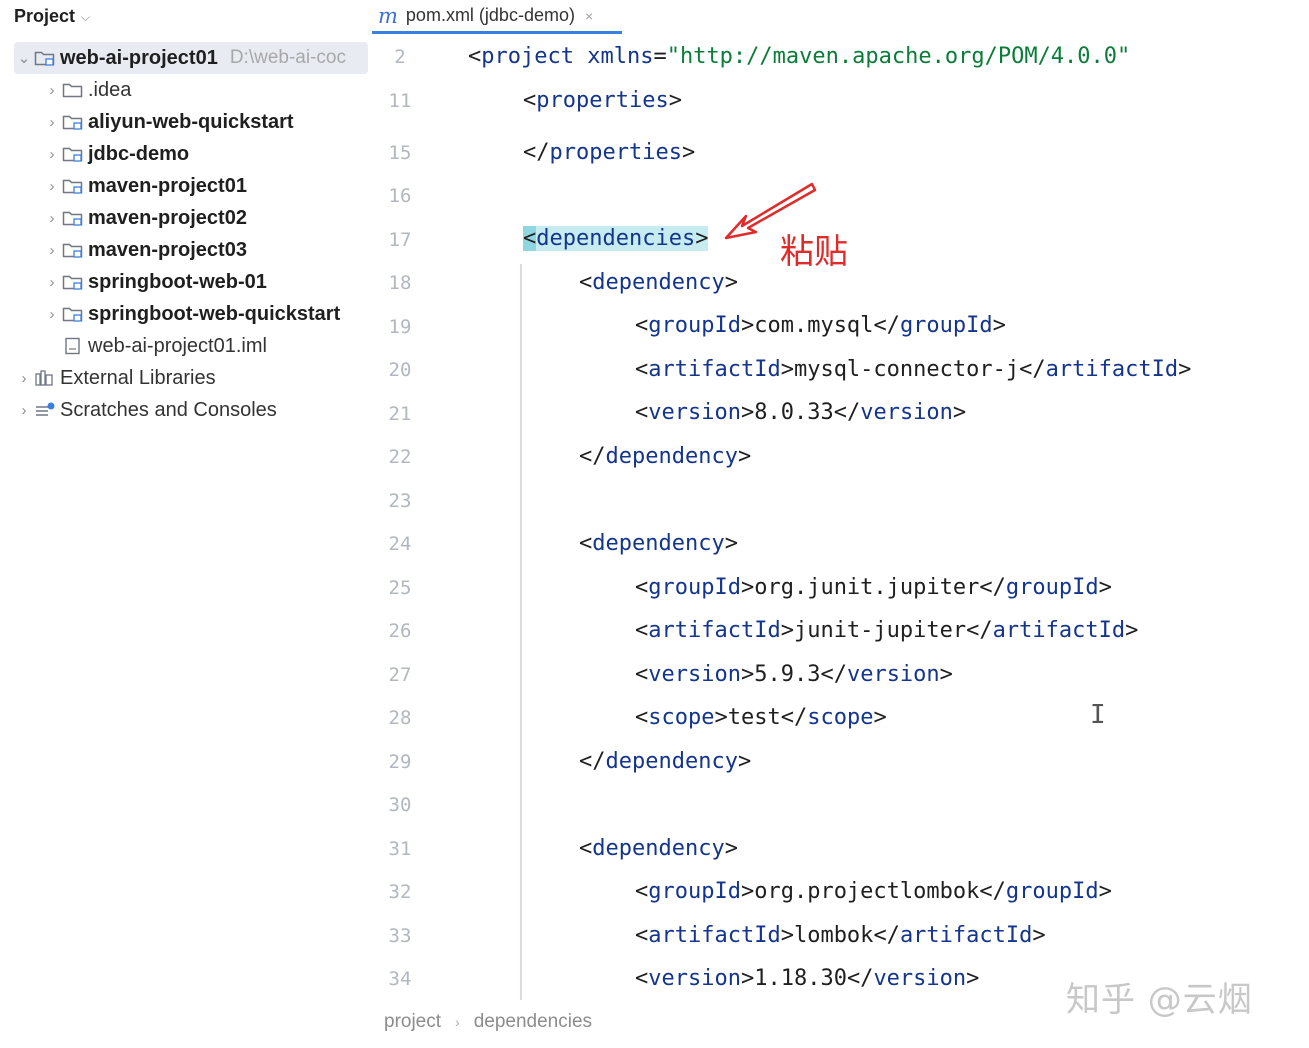 This screenshot has width=1309, height=1048. Describe the element at coordinates (139, 153) in the screenshot. I see `tree-item-label: jdbc-demo` at that location.